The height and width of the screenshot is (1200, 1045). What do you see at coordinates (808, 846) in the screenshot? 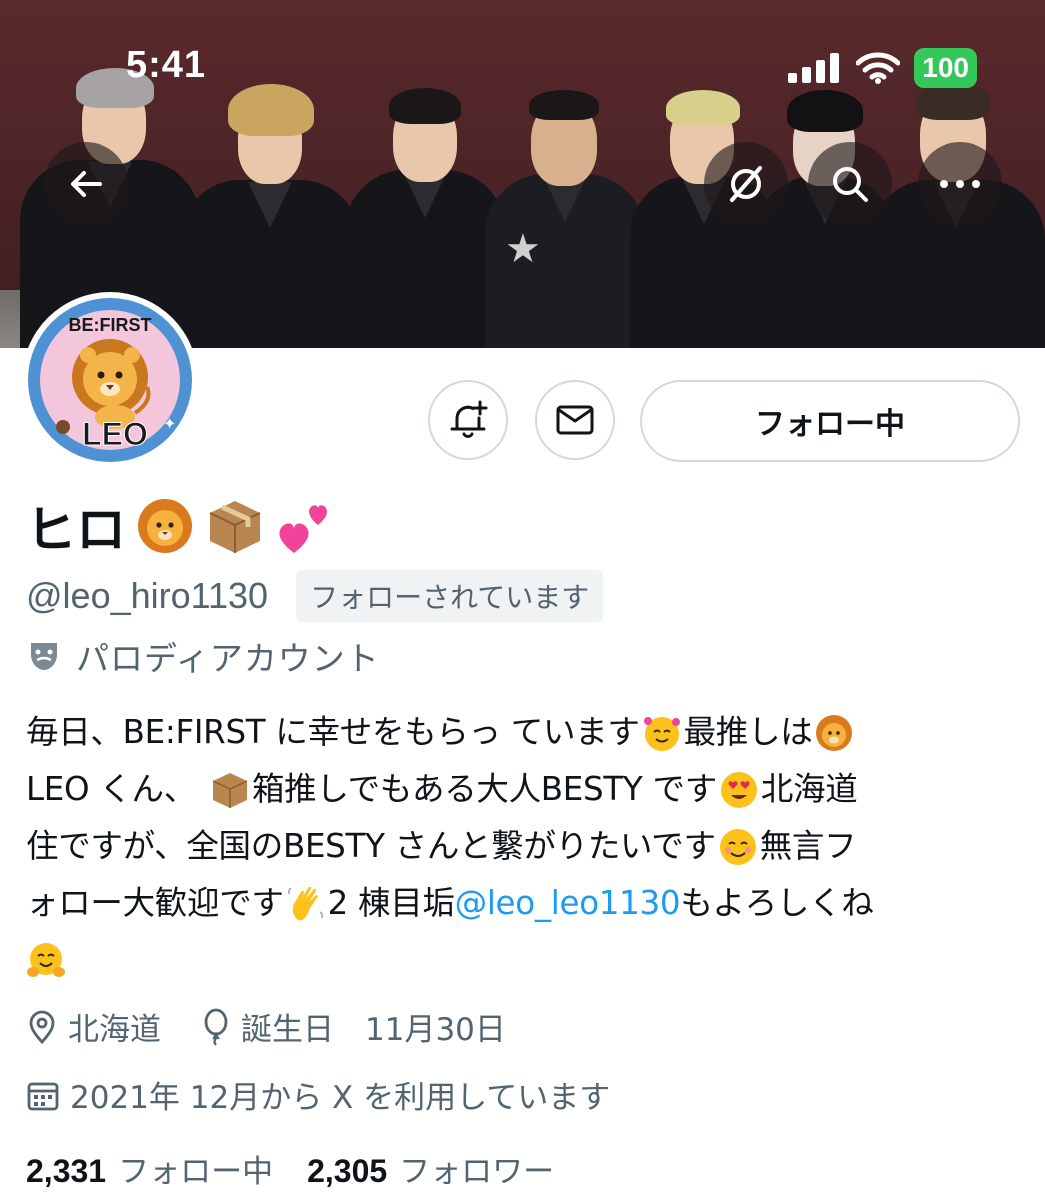
I see `bio-text: 無言フ` at bounding box center [808, 846].